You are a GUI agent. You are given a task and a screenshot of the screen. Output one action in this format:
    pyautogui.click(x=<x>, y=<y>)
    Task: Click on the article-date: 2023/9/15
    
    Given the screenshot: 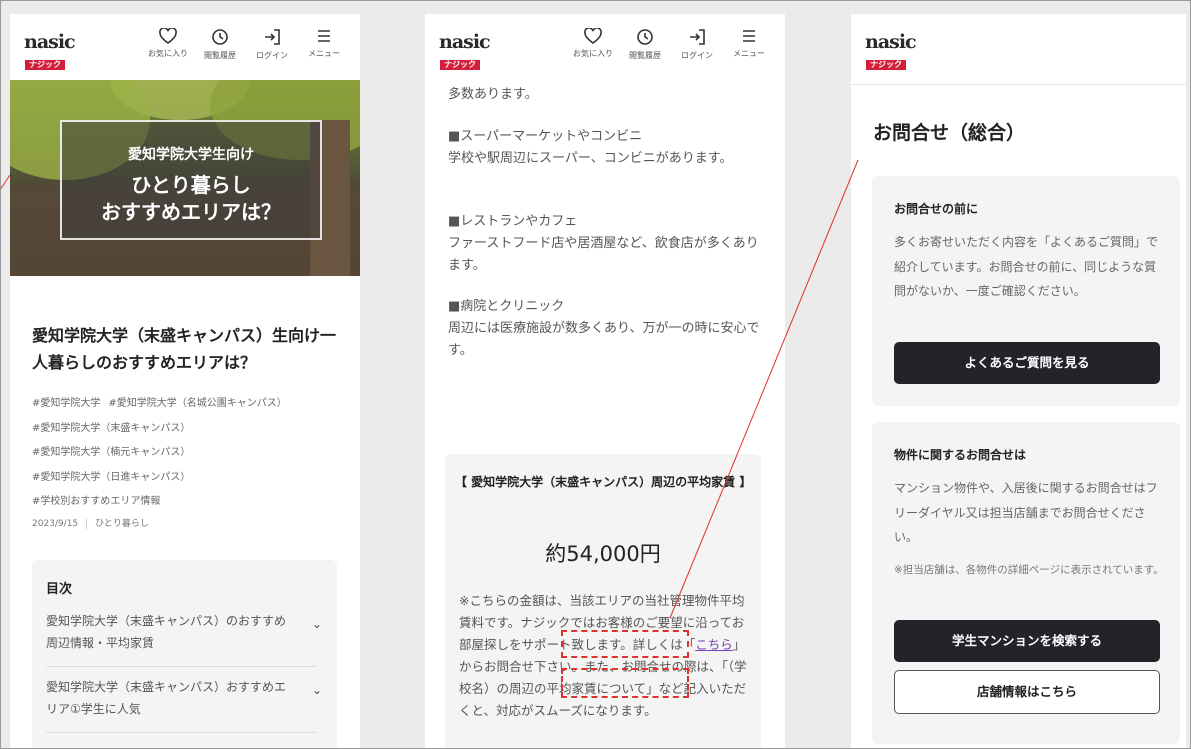 What is the action you would take?
    pyautogui.click(x=55, y=524)
    